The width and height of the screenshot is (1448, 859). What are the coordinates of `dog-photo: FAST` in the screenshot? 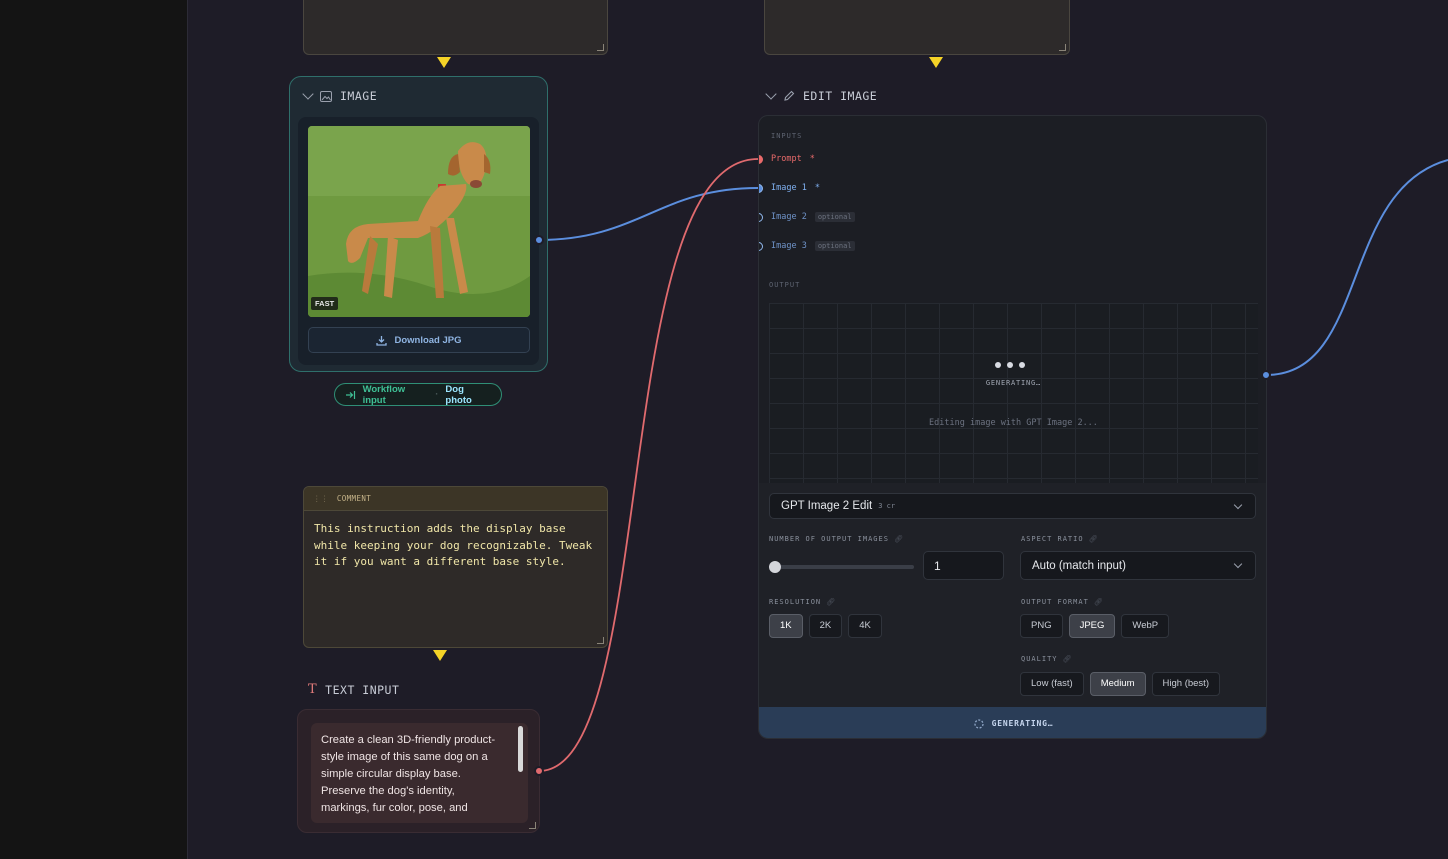 It's located at (419, 221).